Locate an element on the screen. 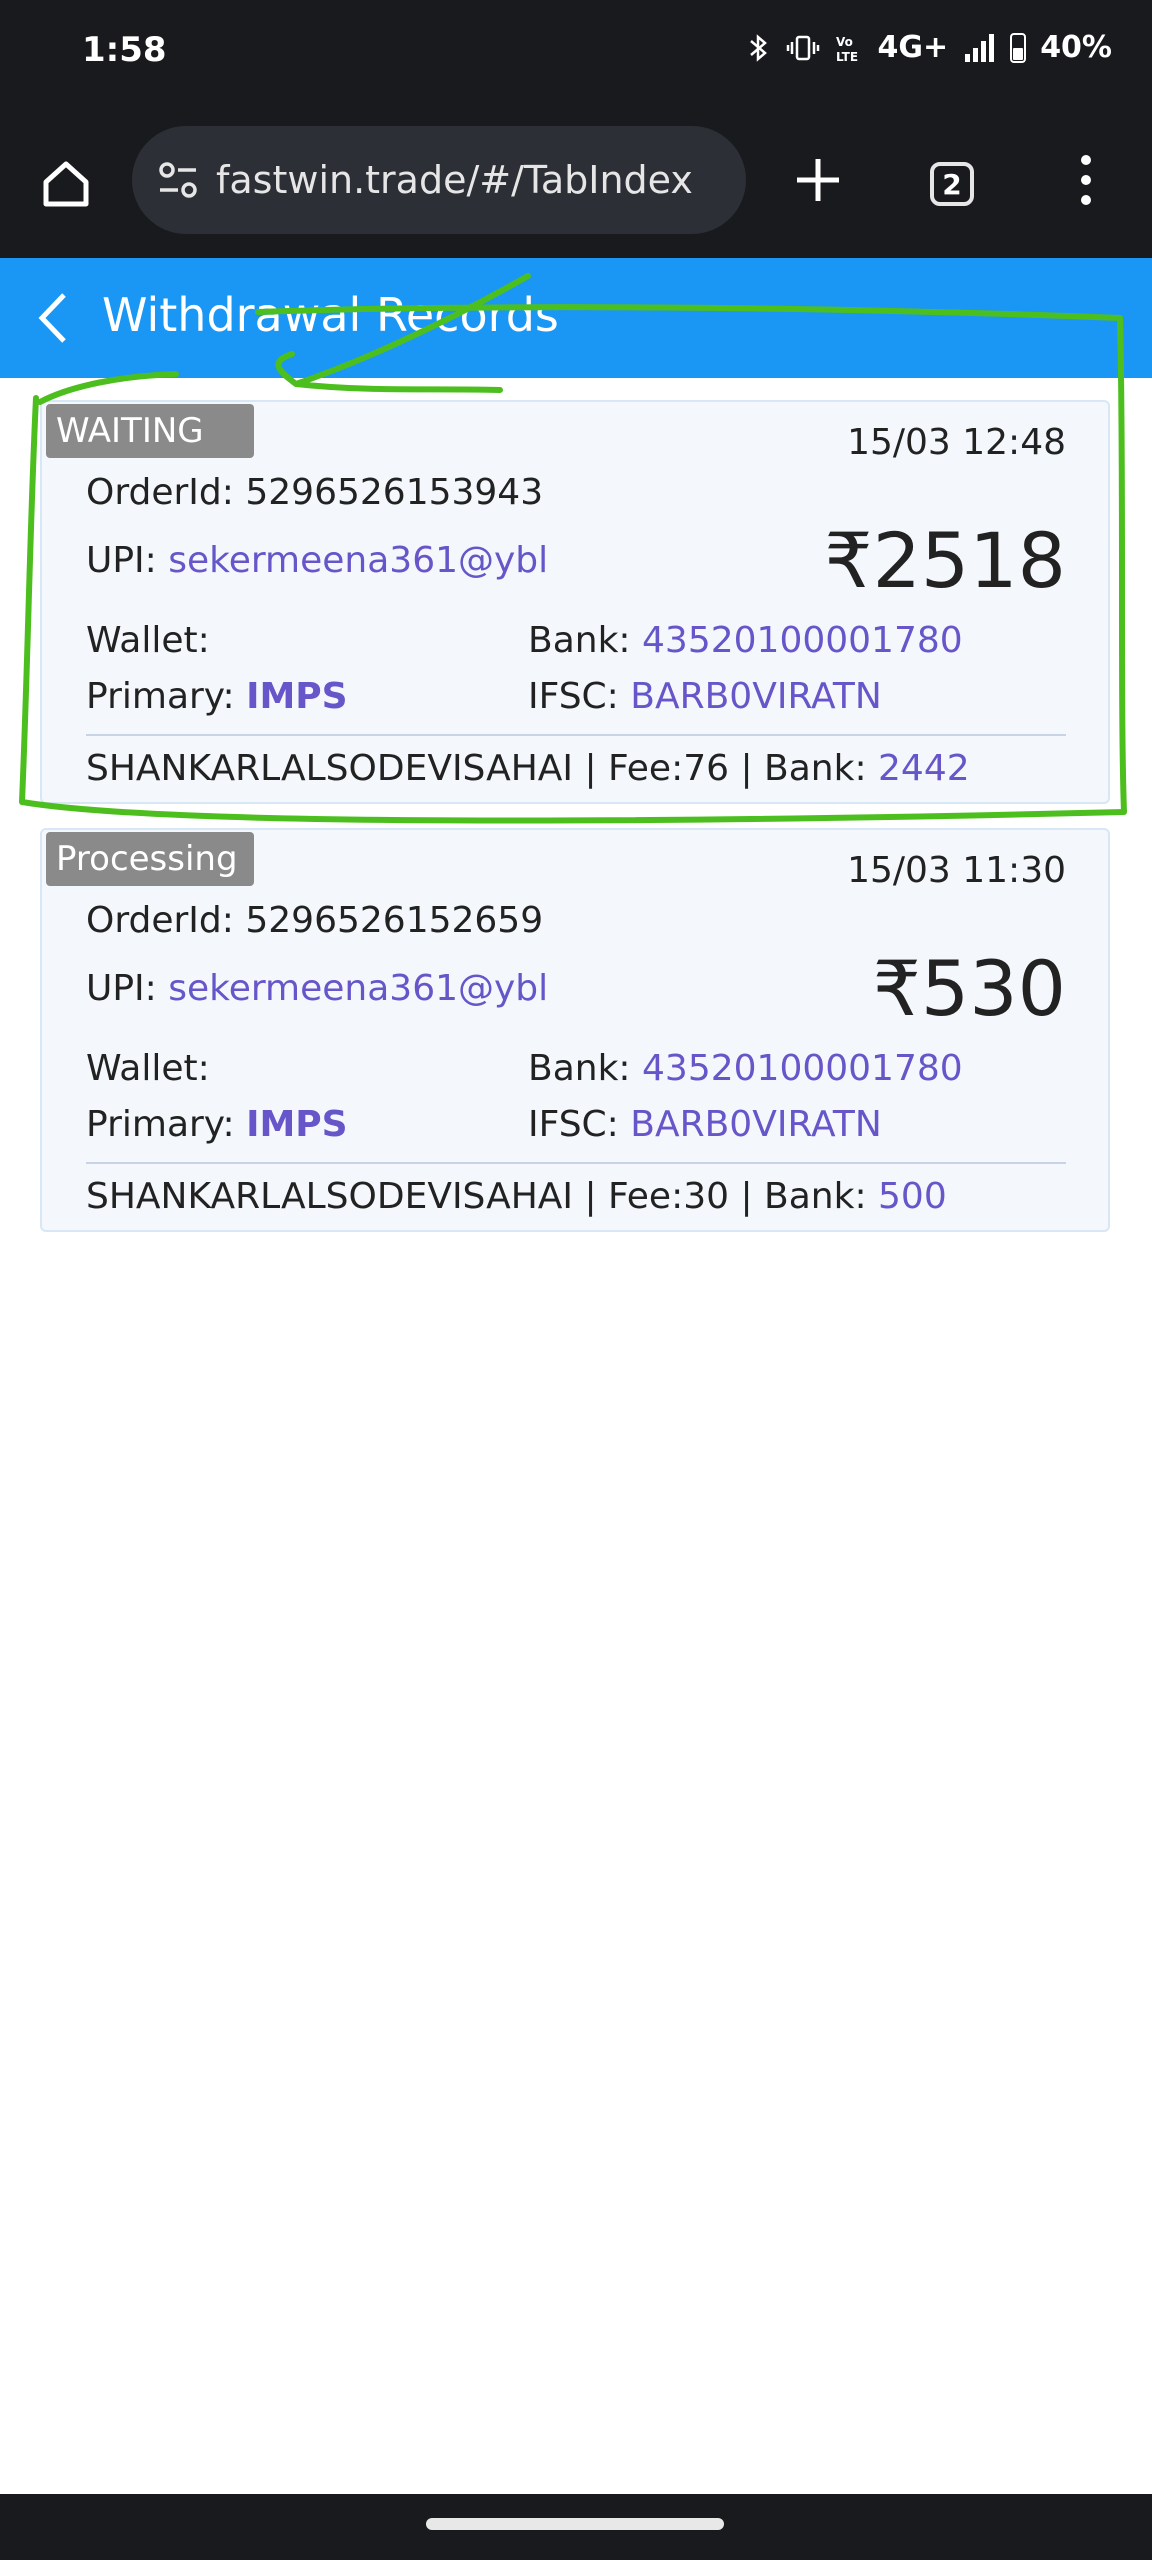  site-settings-button is located at coordinates (178, 180).